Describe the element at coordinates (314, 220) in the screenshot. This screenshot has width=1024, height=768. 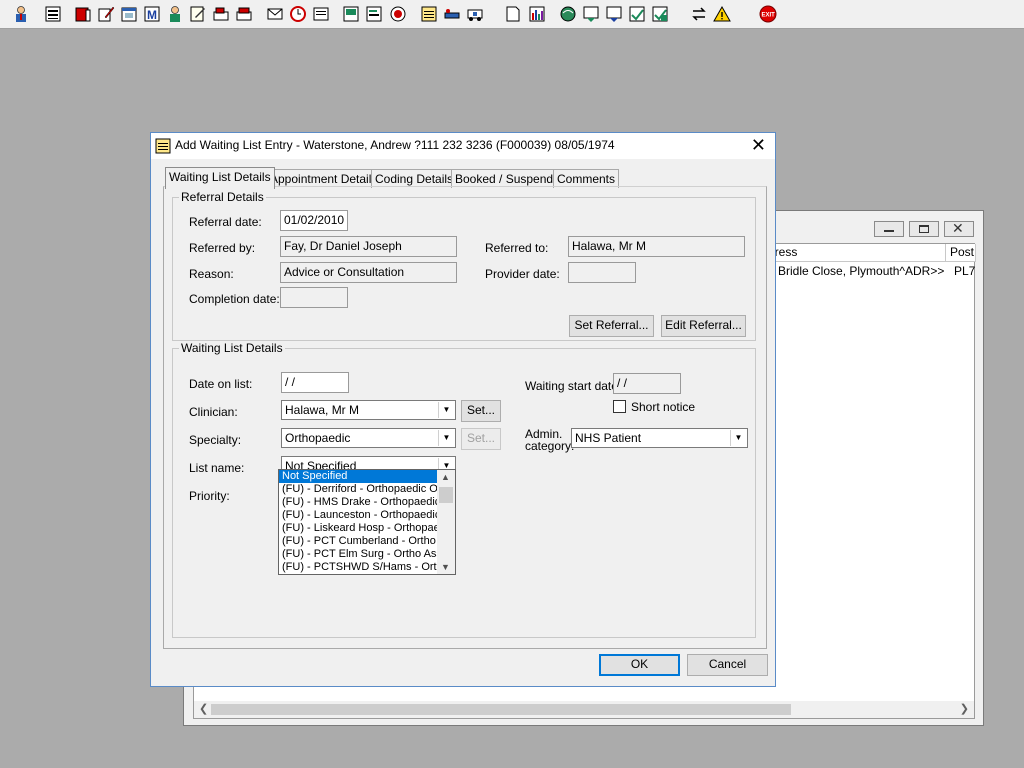
I see `referral-date-field: 01/02/2010` at that location.